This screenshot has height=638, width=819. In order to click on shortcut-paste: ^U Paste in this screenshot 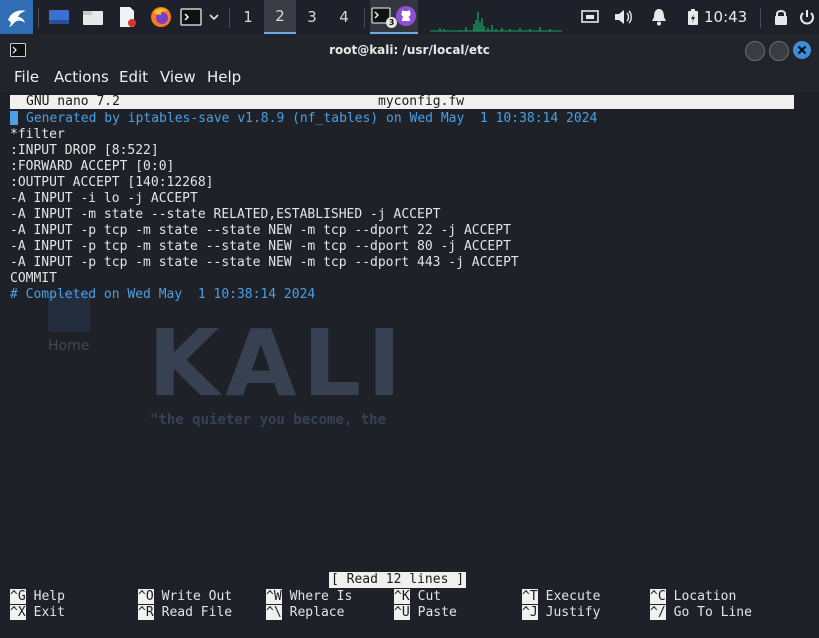, I will do `click(425, 613)`.